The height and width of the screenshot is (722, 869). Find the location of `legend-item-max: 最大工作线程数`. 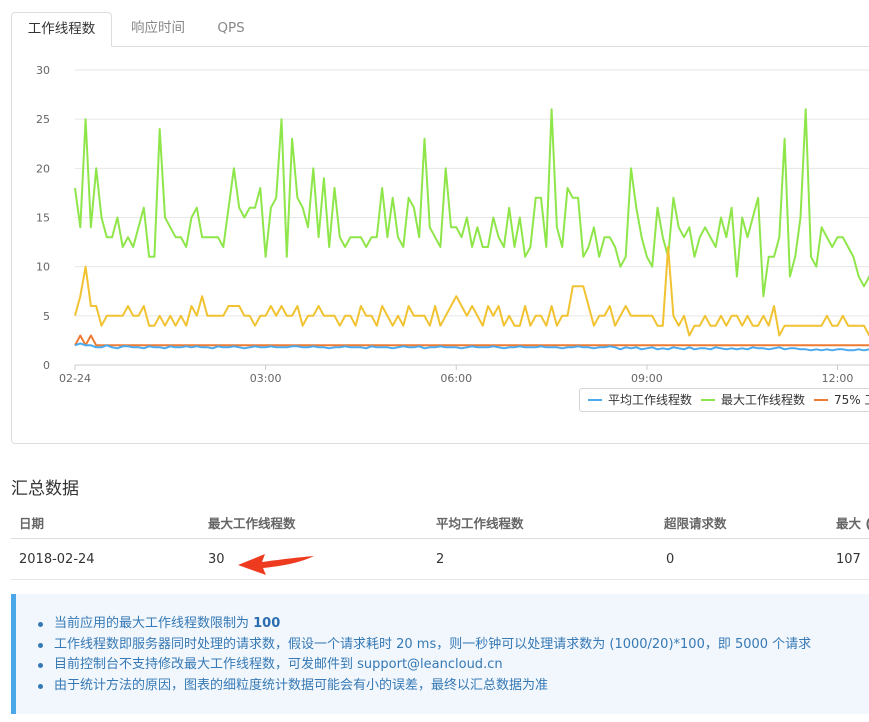

legend-item-max: 最大工作线程数 is located at coordinates (753, 400).